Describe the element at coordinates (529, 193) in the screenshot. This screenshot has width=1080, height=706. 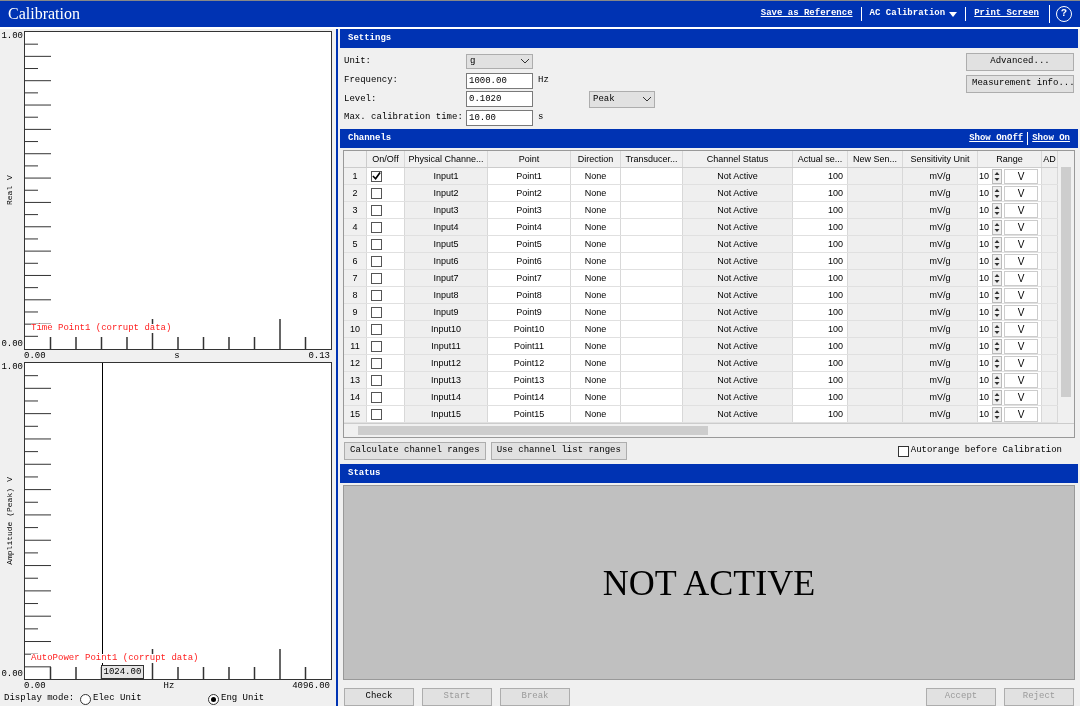
I see `table-cell: Point2` at that location.